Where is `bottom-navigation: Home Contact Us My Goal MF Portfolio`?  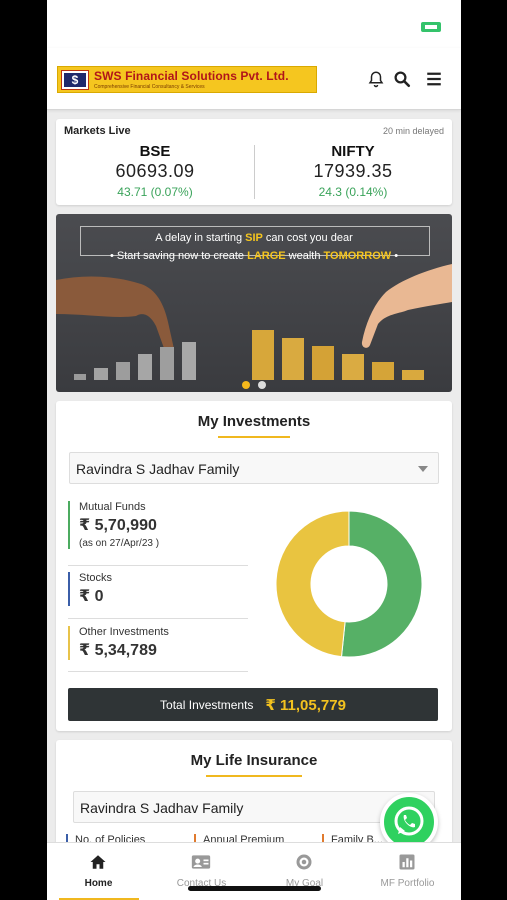 bottom-navigation: Home Contact Us My Goal MF Portfolio is located at coordinates (254, 871).